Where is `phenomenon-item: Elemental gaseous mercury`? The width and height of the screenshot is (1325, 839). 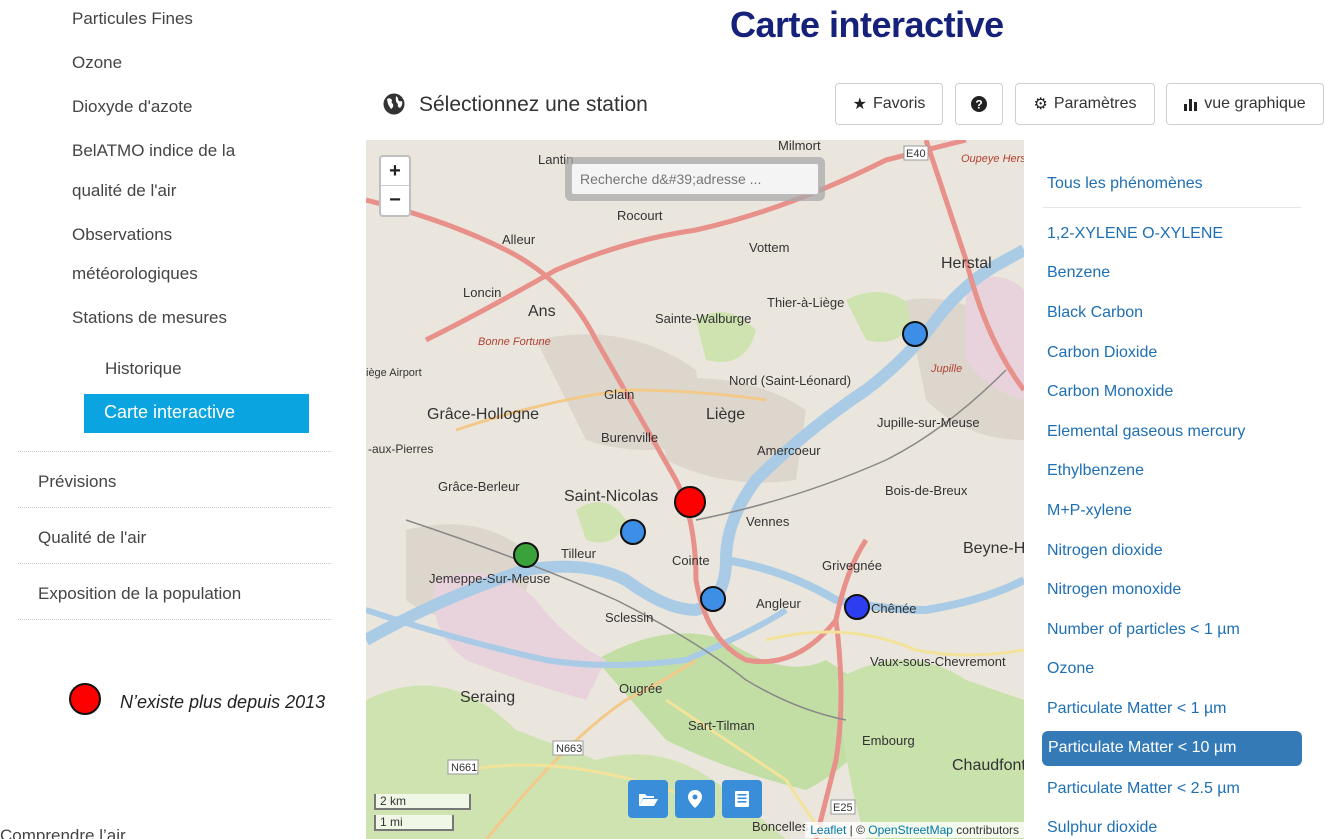 phenomenon-item: Elemental gaseous mercury is located at coordinates (1146, 432).